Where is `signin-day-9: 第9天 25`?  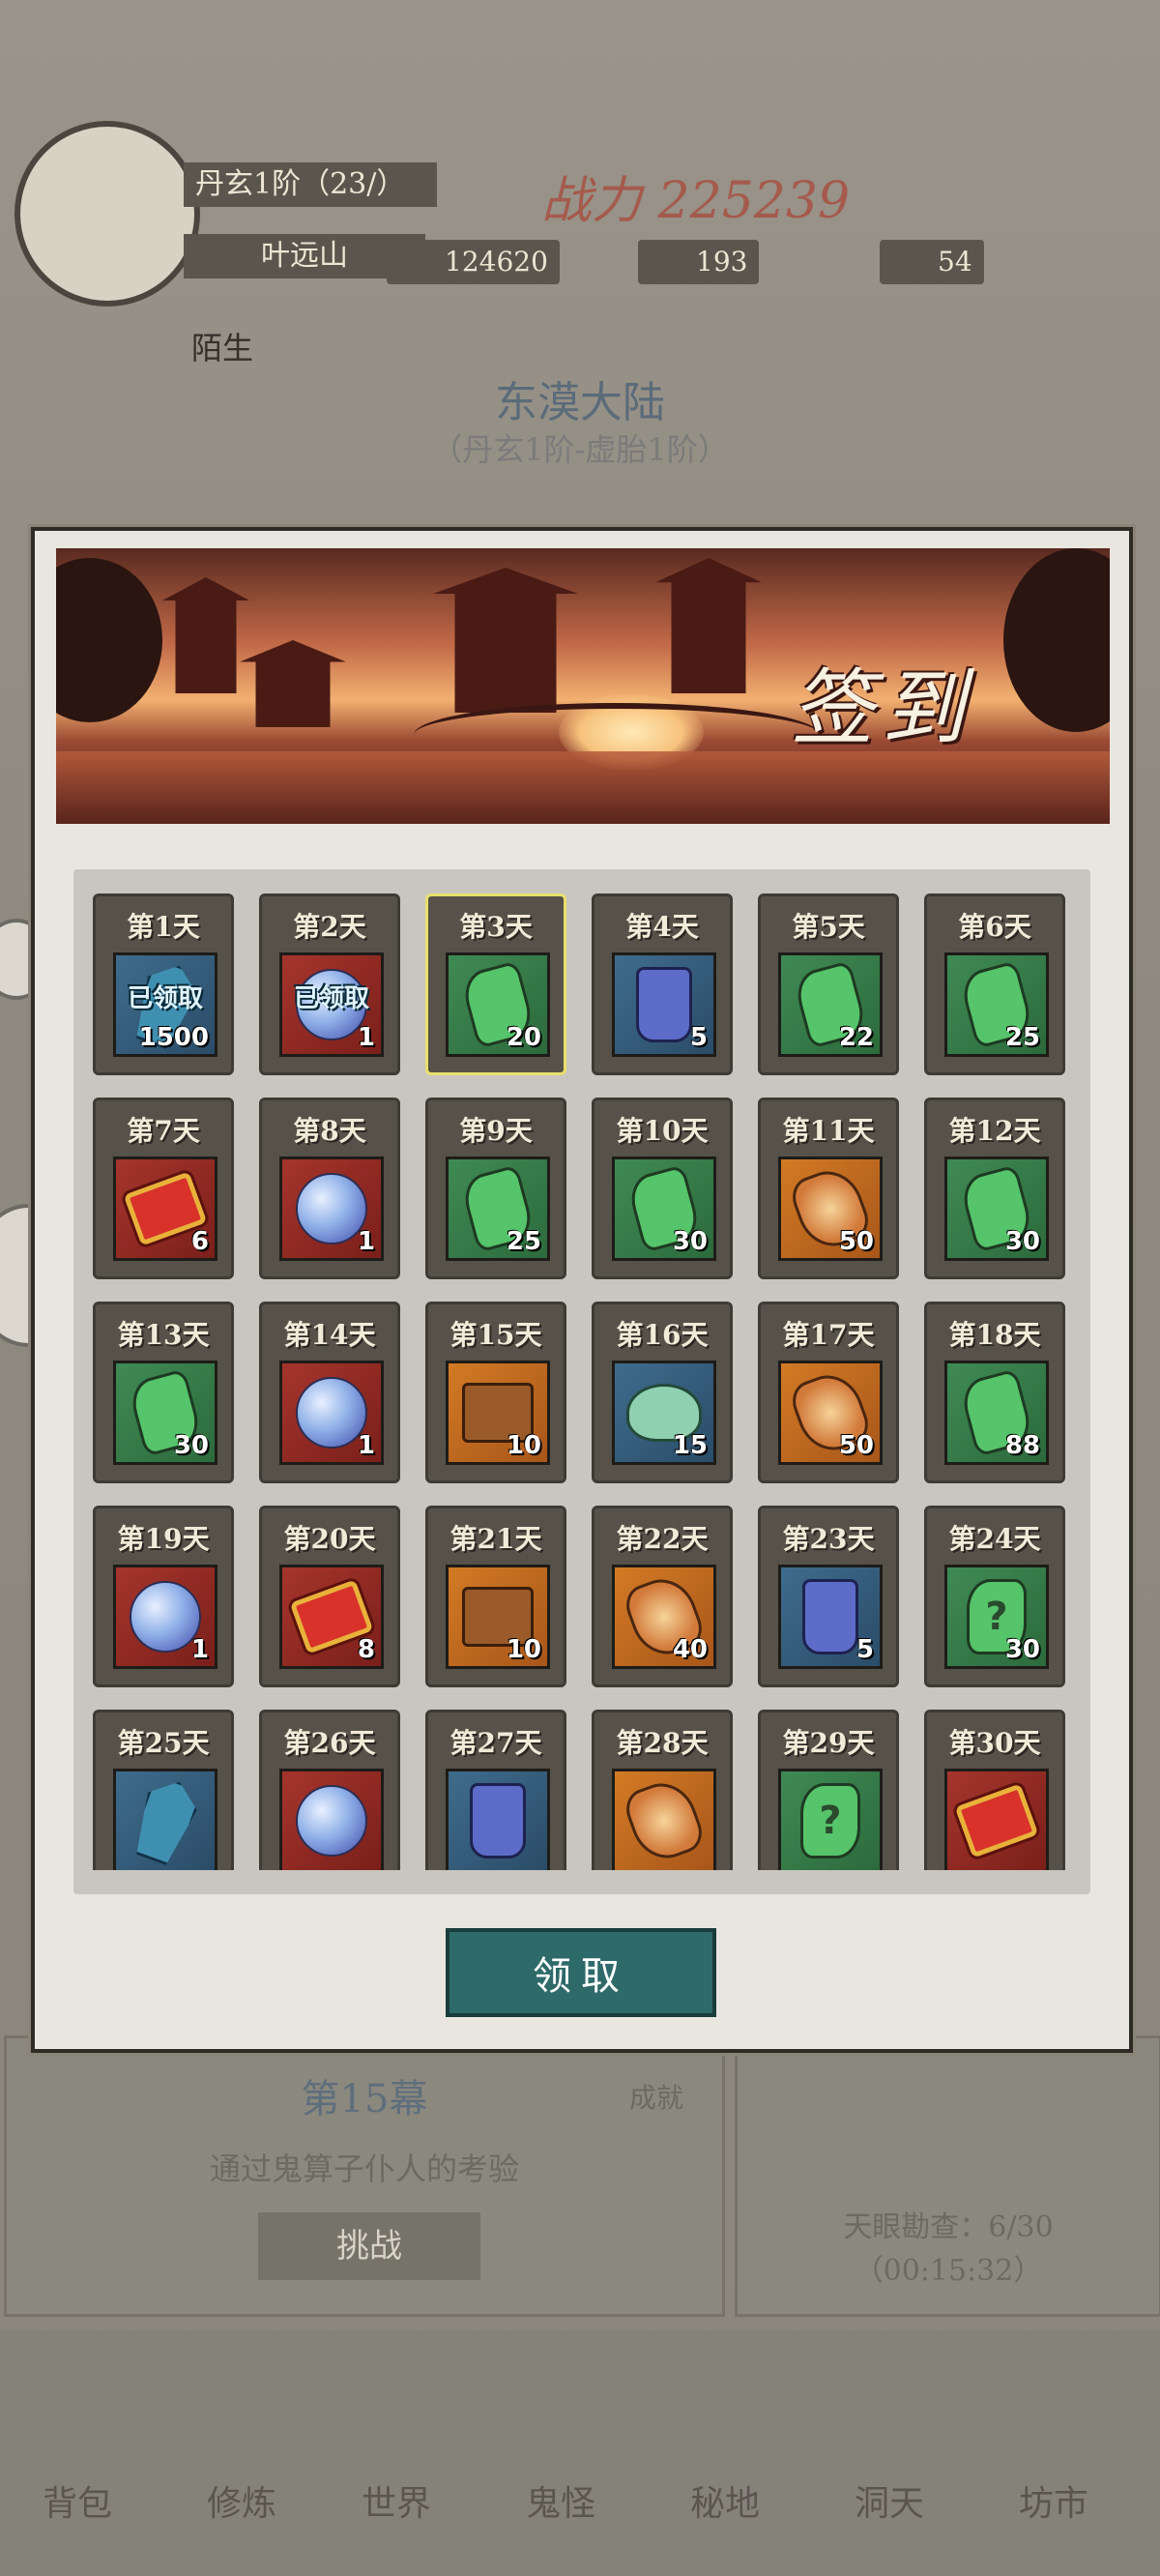
signin-day-9: 第9天 25 is located at coordinates (495, 1188).